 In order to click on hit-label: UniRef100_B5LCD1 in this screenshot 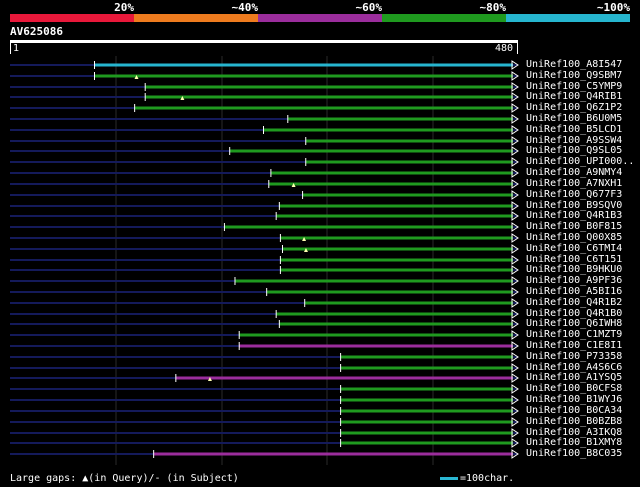, I will do `click(574, 129)`.